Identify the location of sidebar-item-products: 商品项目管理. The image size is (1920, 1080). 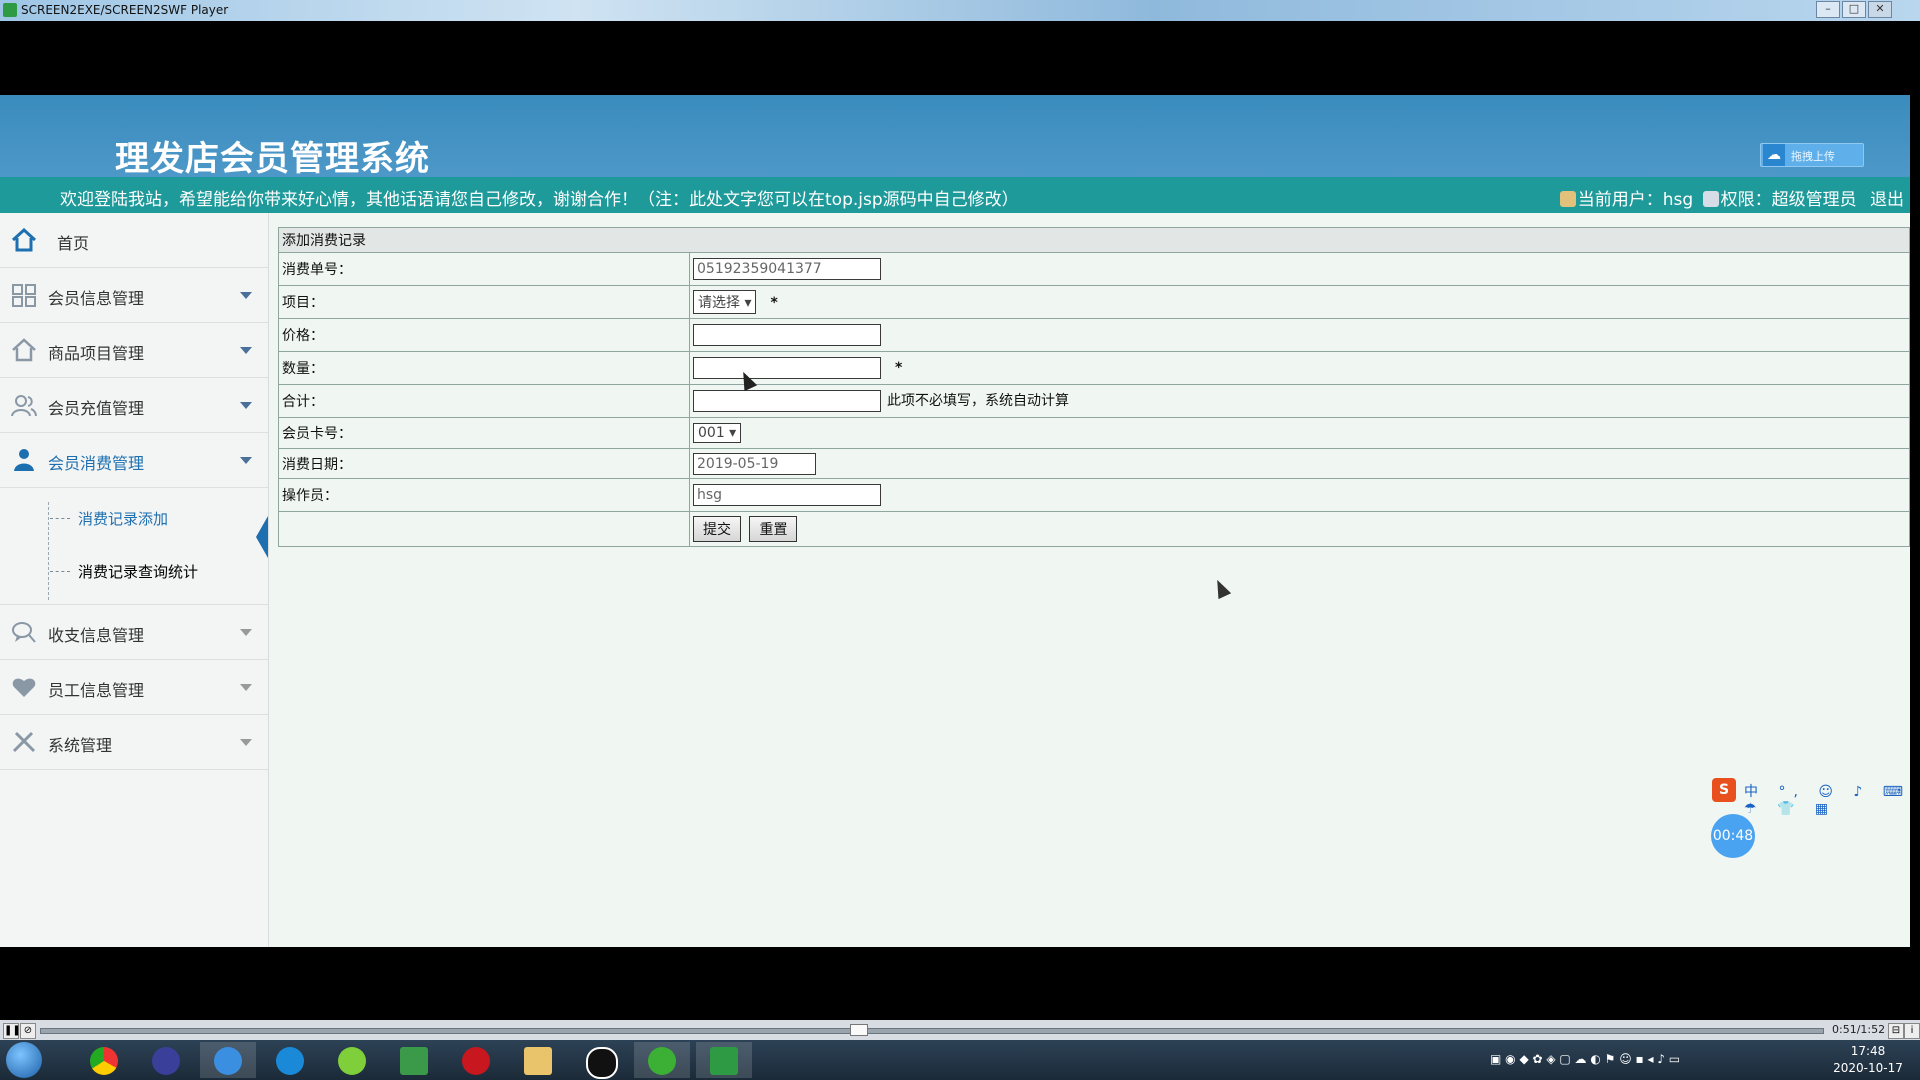
(134, 350).